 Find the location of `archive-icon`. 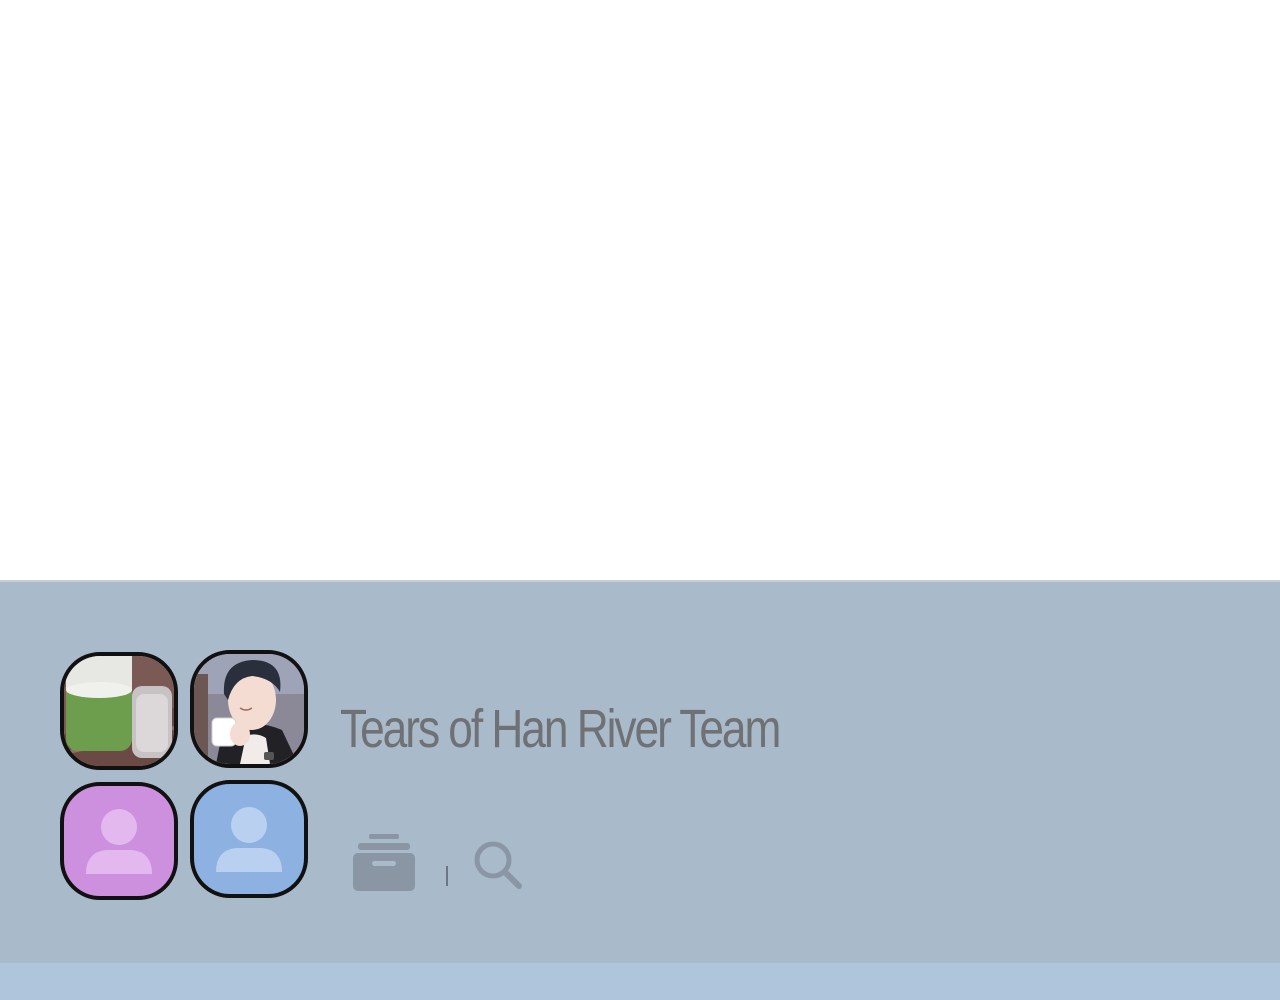

archive-icon is located at coordinates (384, 862).